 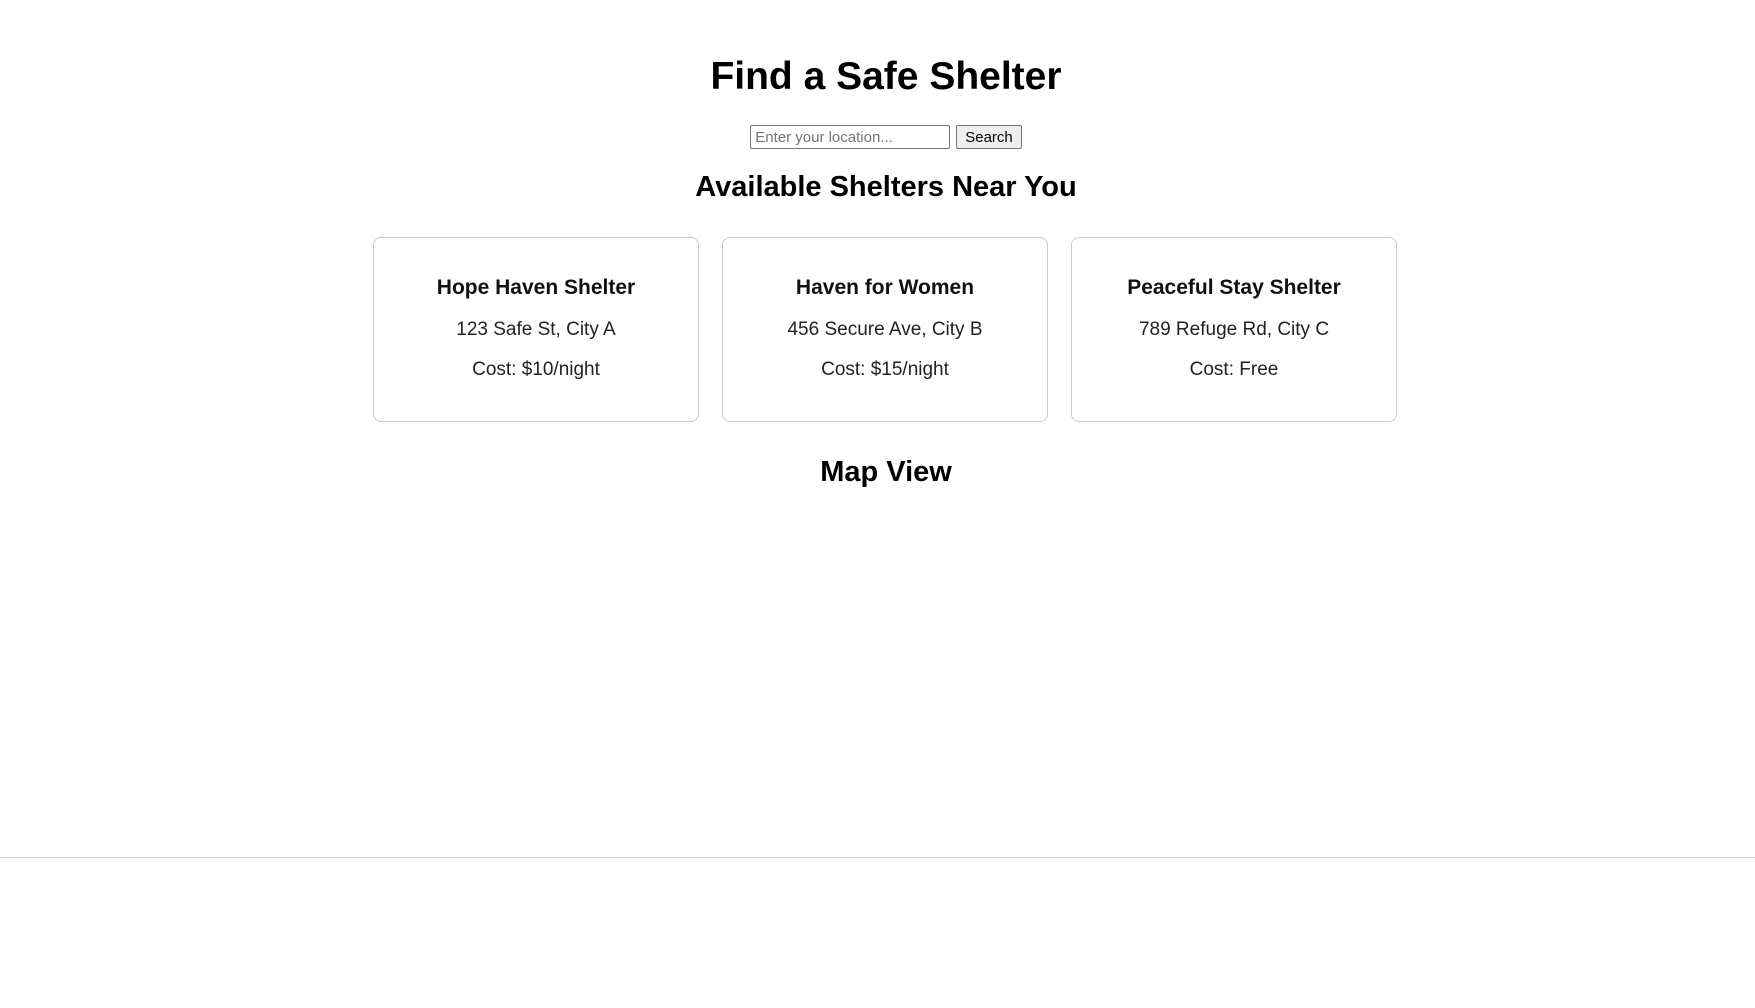 I want to click on shelter-name: Peaceful Stay Shelter, so click(x=1234, y=287).